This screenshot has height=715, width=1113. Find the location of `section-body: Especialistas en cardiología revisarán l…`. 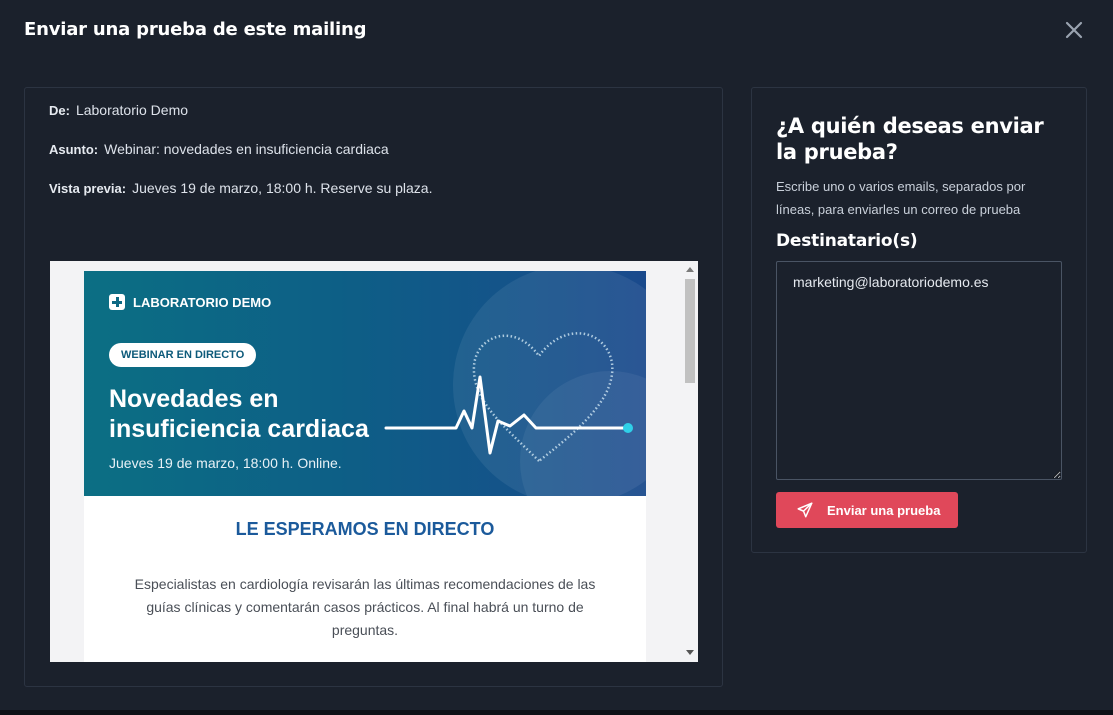

section-body: Especialistas en cardiología revisarán l… is located at coordinates (365, 607).